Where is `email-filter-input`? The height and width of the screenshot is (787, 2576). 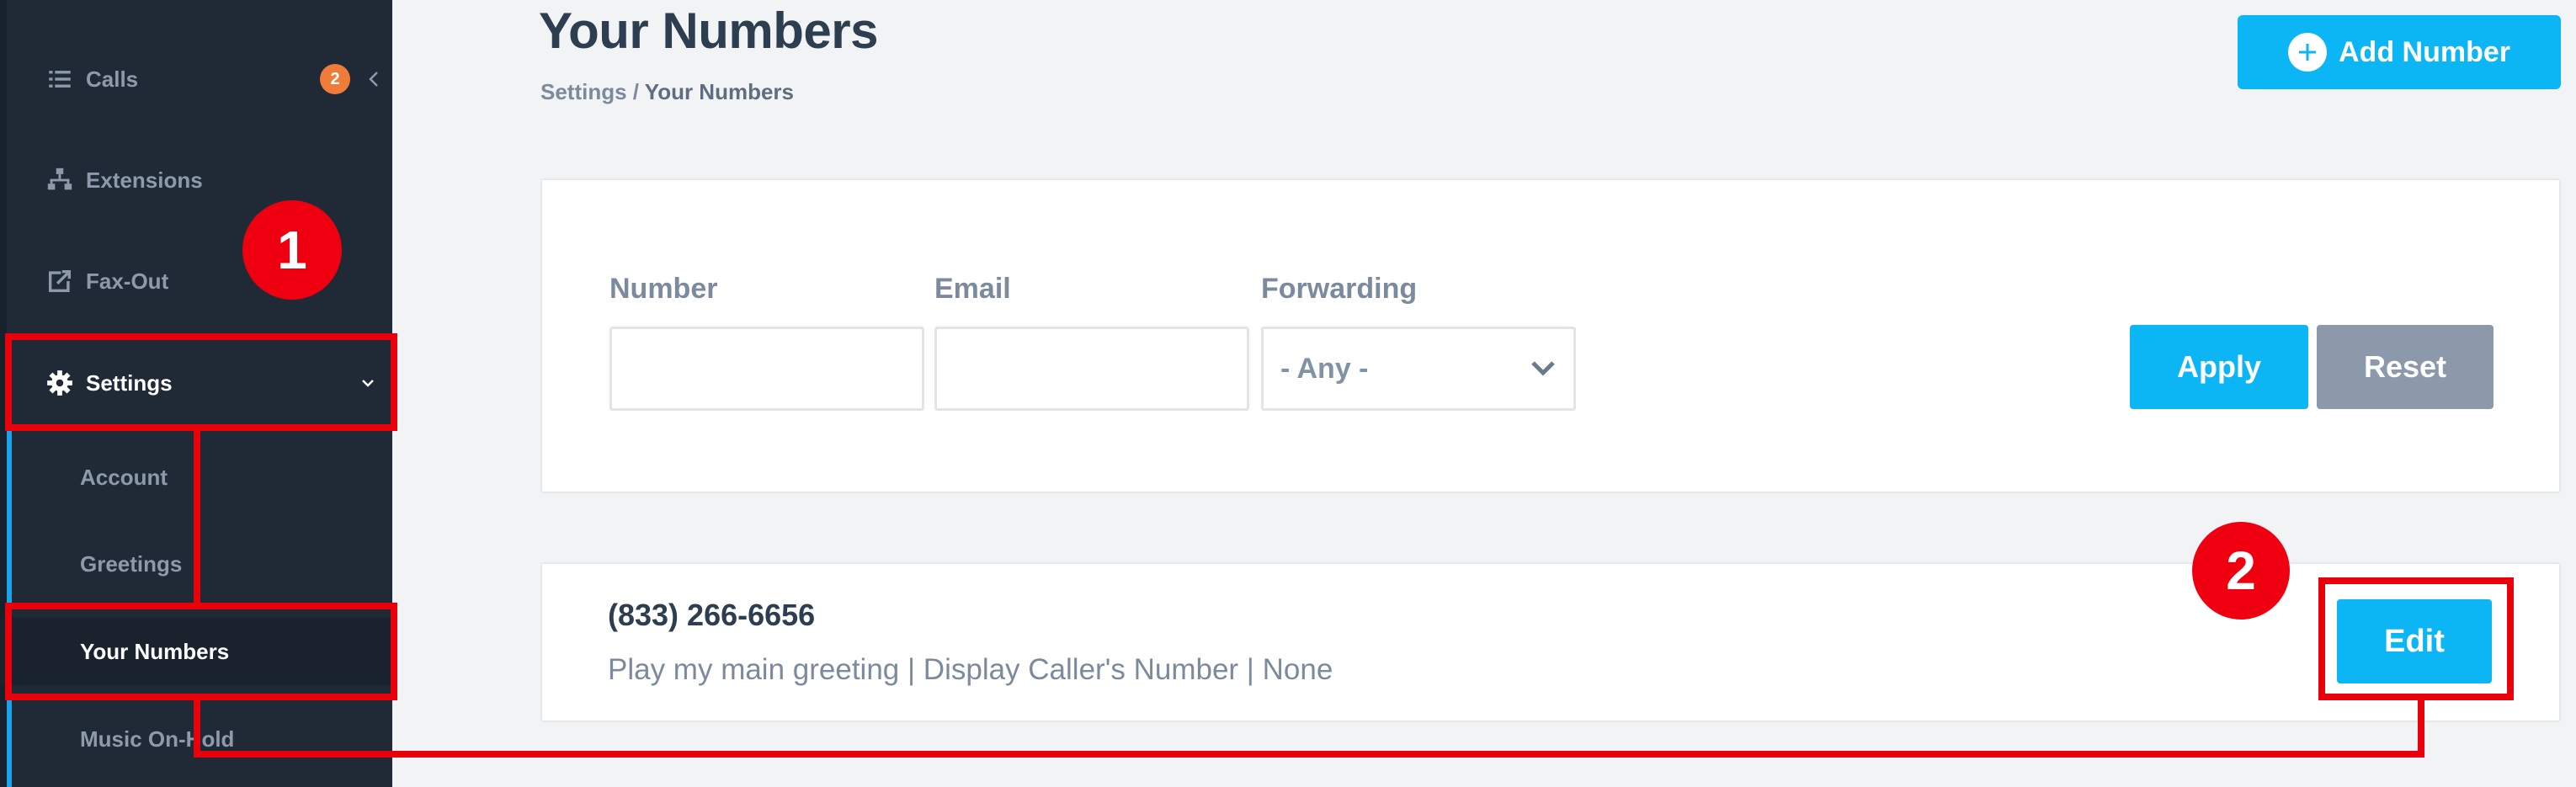
email-filter-input is located at coordinates (1091, 369).